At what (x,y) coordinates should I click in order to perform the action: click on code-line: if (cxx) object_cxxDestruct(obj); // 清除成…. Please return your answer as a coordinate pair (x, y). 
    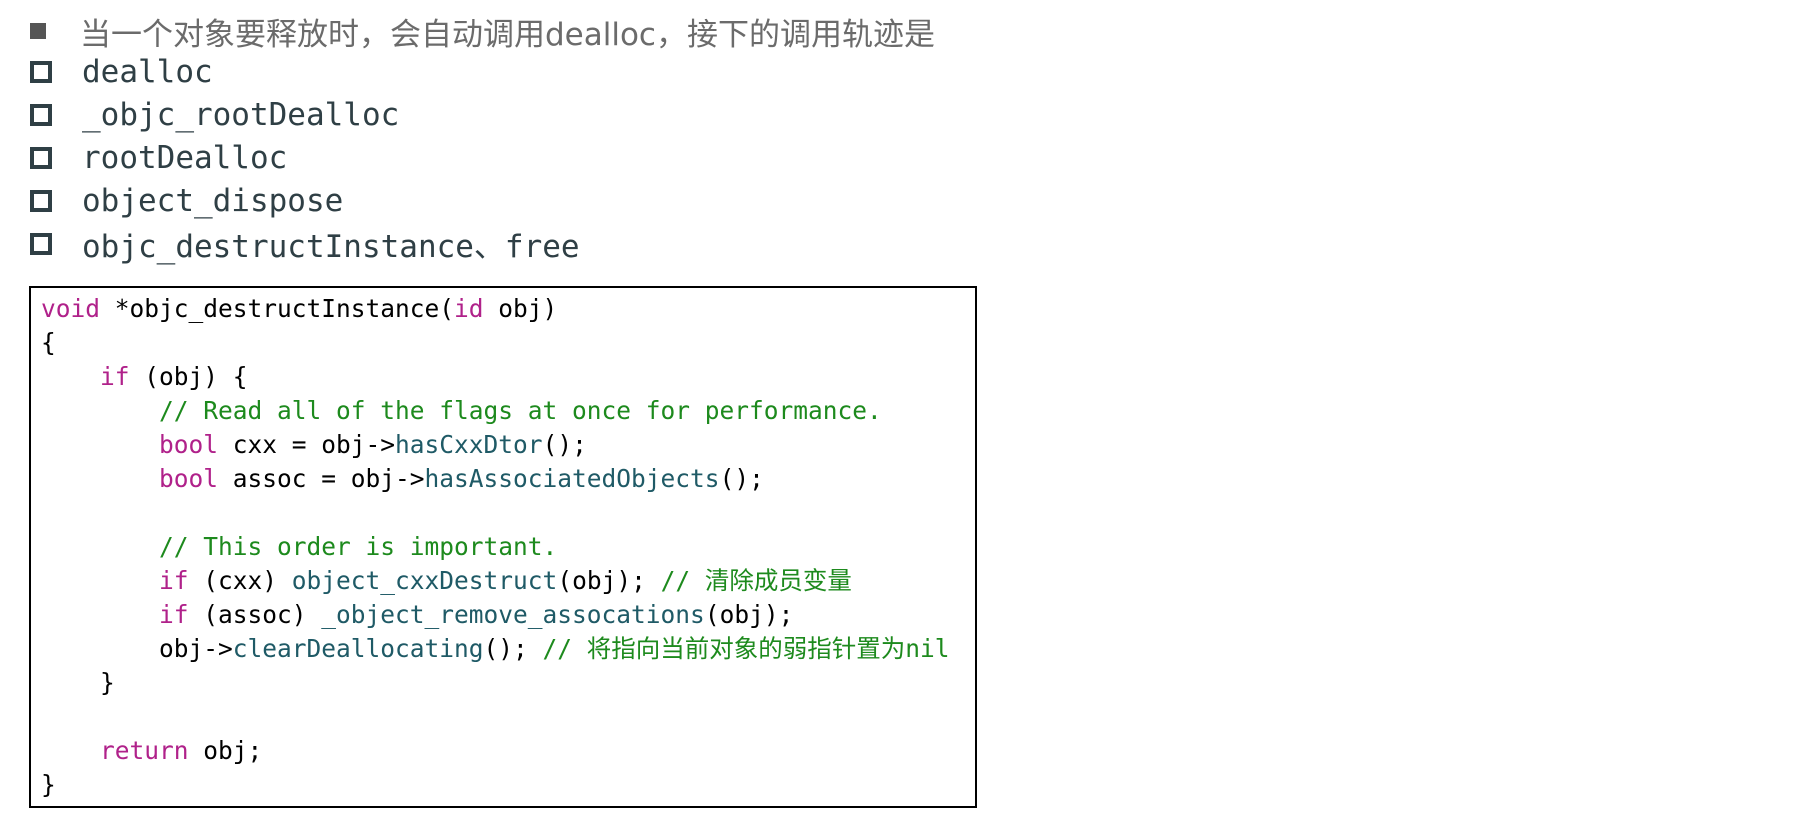
    Looking at the image, I should click on (495, 581).